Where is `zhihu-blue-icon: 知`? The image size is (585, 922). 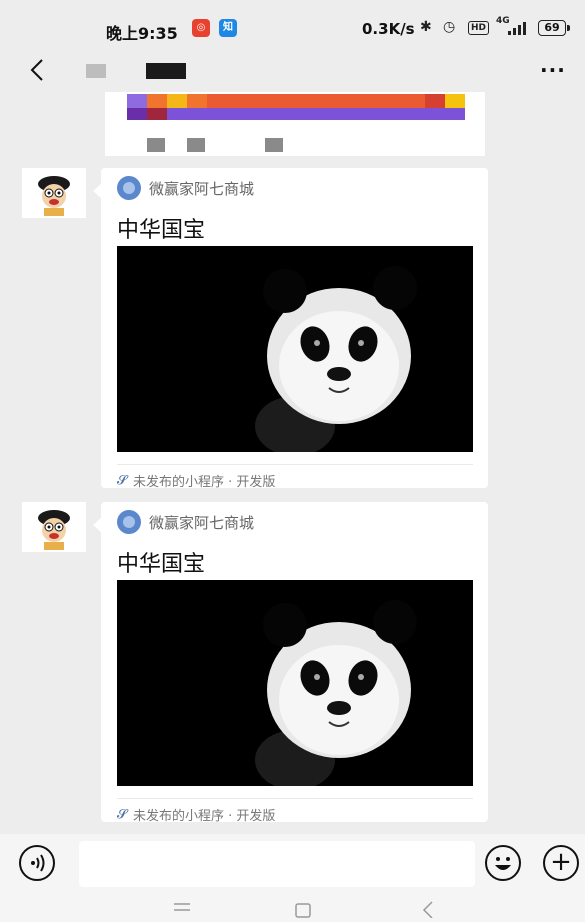
zhihu-blue-icon: 知 is located at coordinates (228, 28).